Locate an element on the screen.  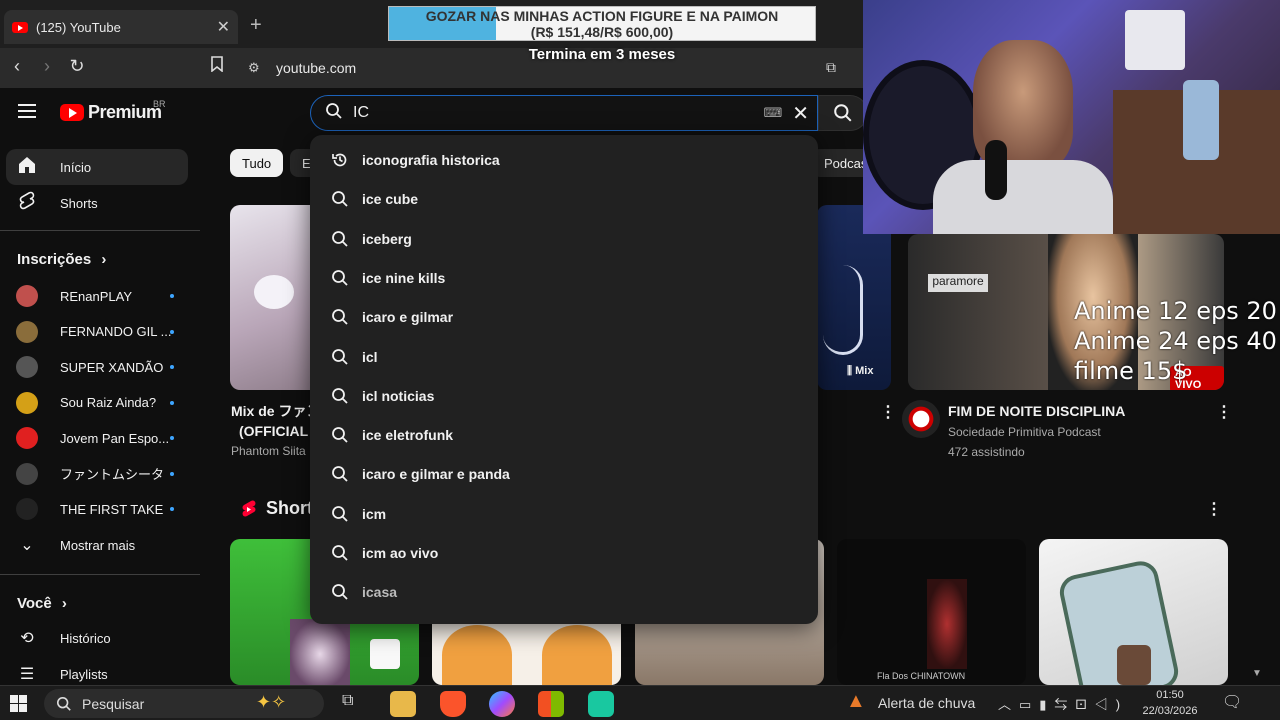
sidebar-item-subscription: SUPER XANDÃO is located at coordinates (97, 367).